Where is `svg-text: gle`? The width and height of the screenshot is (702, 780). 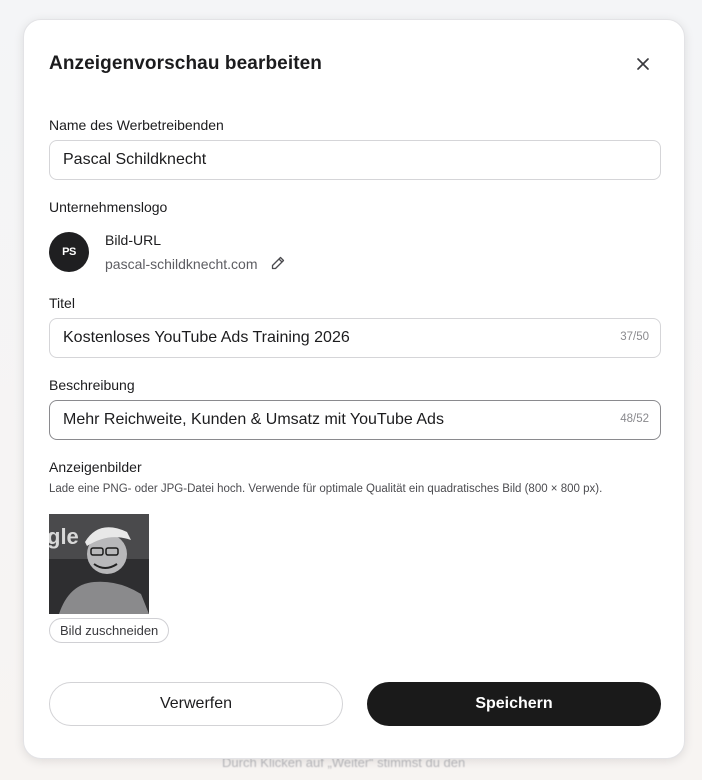 svg-text: gle is located at coordinates (64, 536).